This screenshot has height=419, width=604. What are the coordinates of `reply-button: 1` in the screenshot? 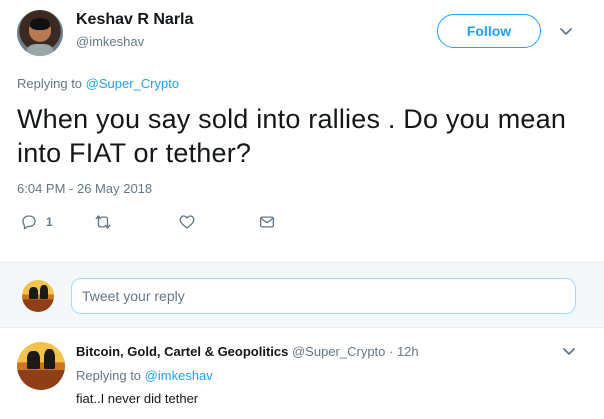 It's located at (36, 222).